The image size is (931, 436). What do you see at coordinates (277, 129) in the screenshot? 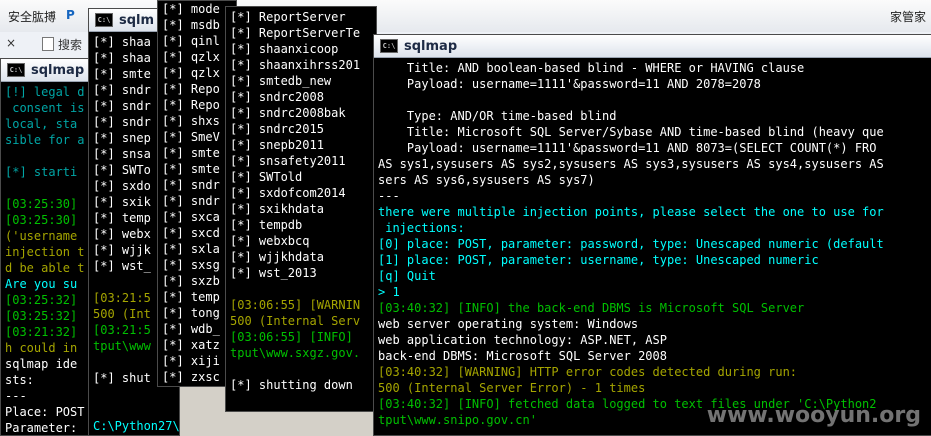
I see `console-line: [*] sndrc2015` at bounding box center [277, 129].